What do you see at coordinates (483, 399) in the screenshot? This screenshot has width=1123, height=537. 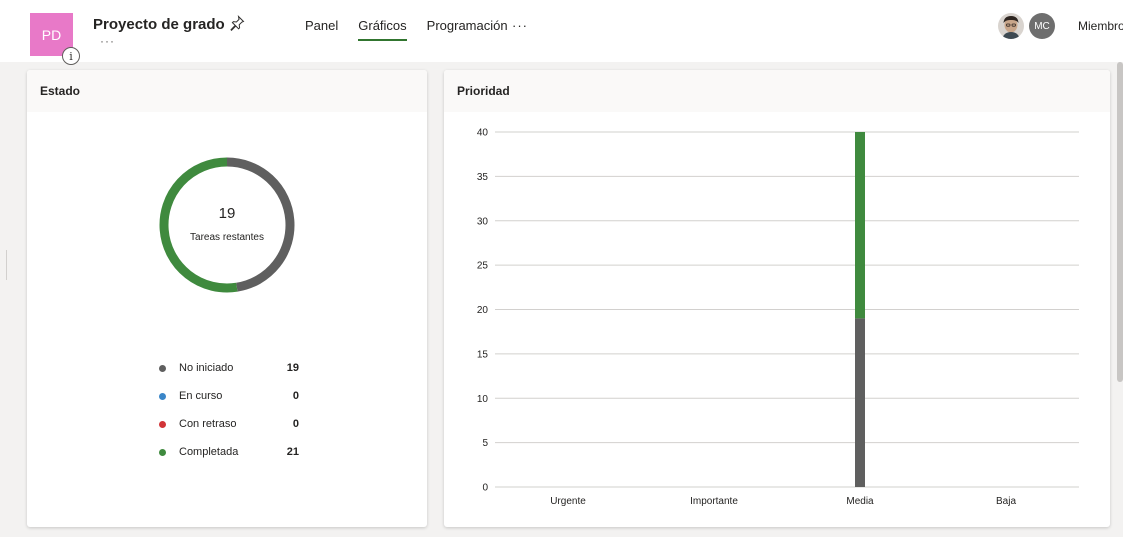 I see `y-tick-label: 10` at bounding box center [483, 399].